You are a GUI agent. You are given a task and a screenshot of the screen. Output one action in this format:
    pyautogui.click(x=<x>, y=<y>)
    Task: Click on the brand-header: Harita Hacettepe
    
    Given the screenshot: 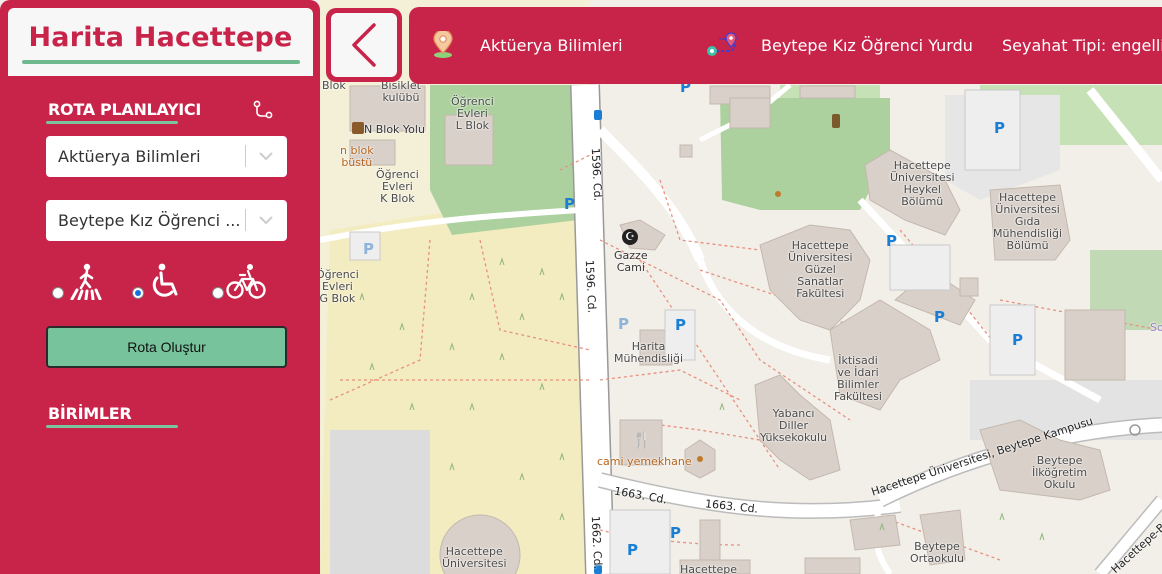 What is the action you would take?
    pyautogui.click(x=160, y=42)
    